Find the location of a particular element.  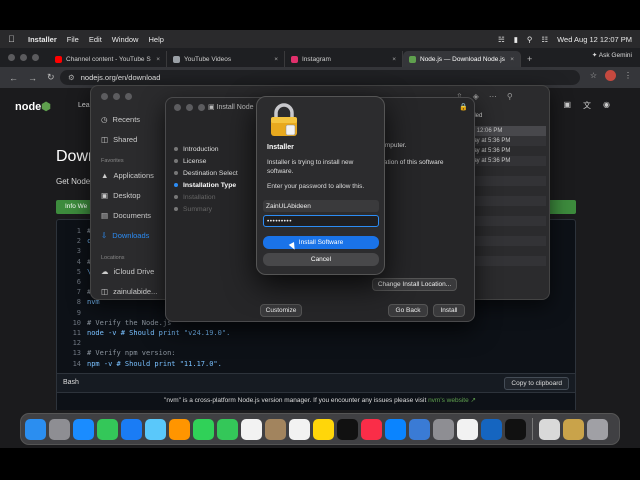

menu-edit: Edit is located at coordinates (95, 39).